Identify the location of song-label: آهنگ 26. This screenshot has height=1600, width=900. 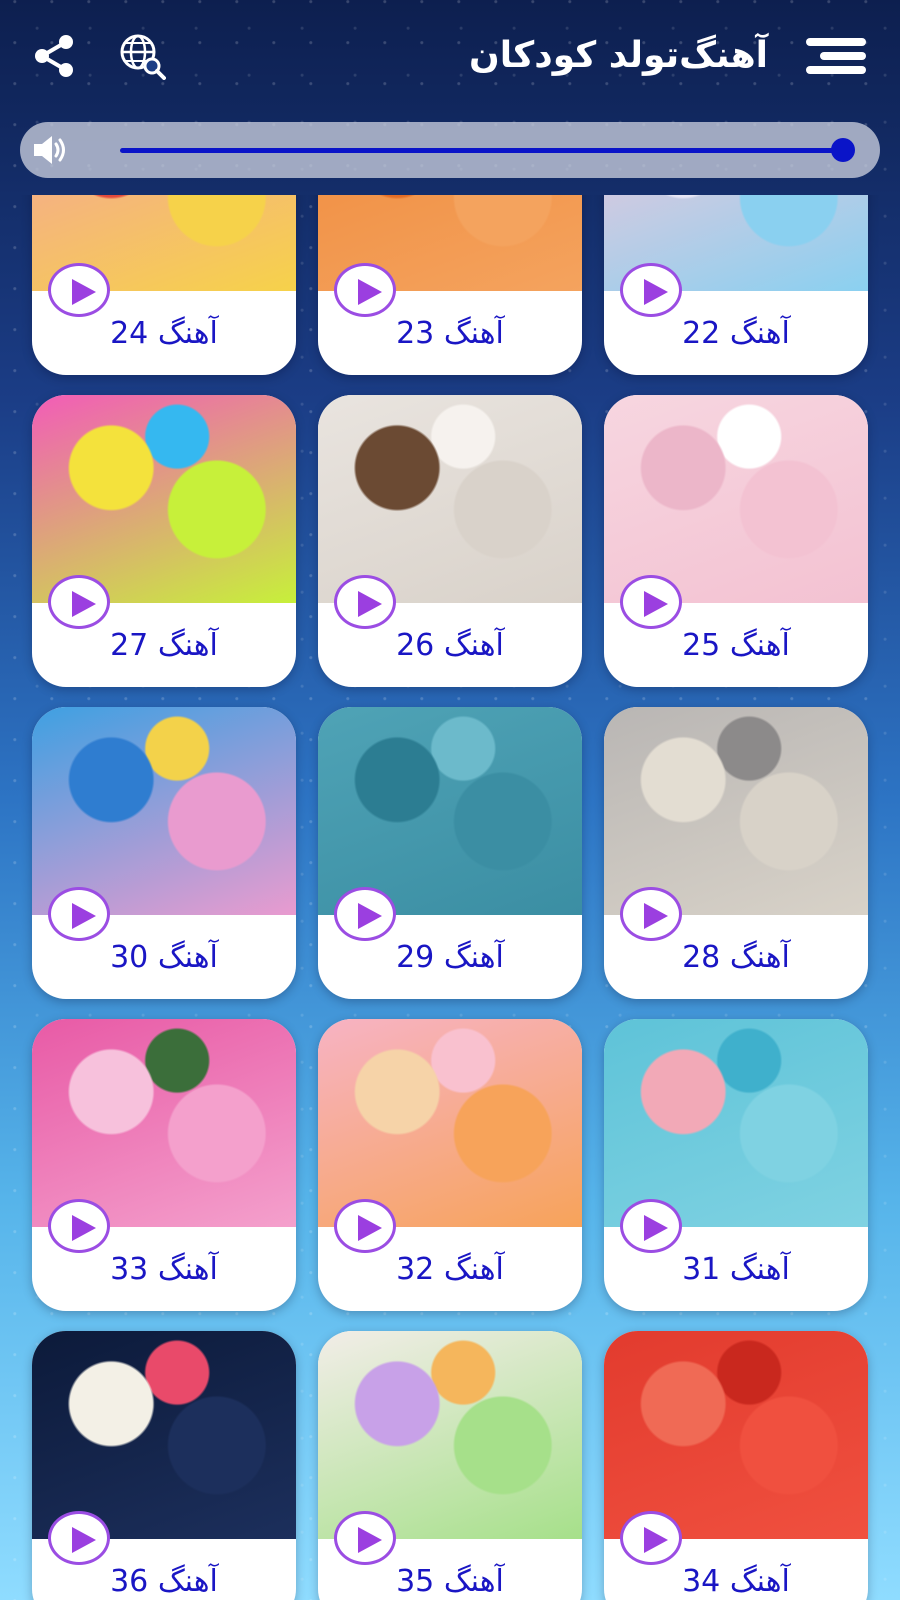
(450, 645).